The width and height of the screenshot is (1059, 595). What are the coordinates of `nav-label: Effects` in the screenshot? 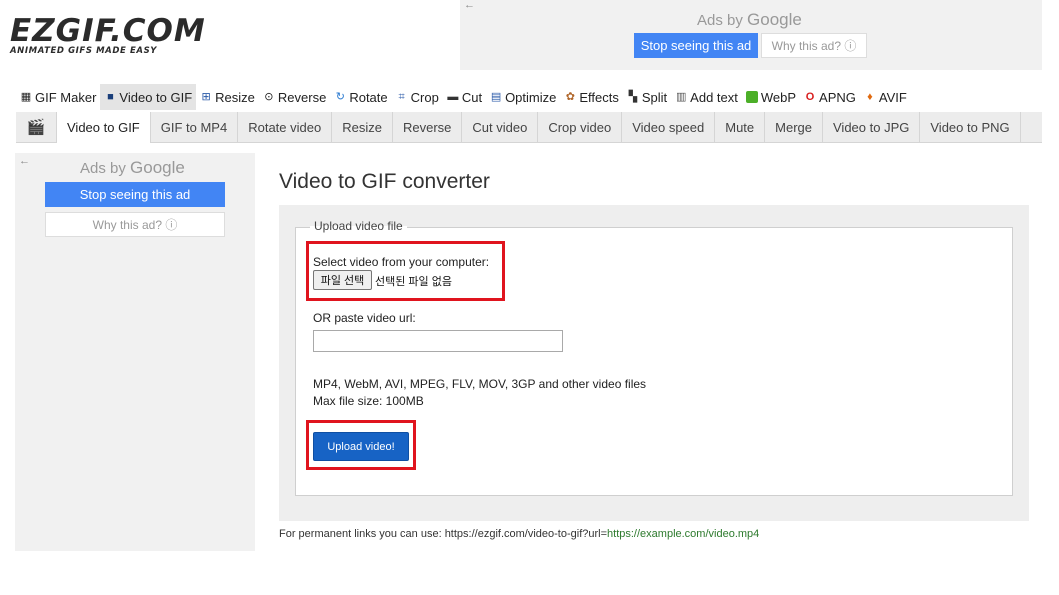 It's located at (599, 97).